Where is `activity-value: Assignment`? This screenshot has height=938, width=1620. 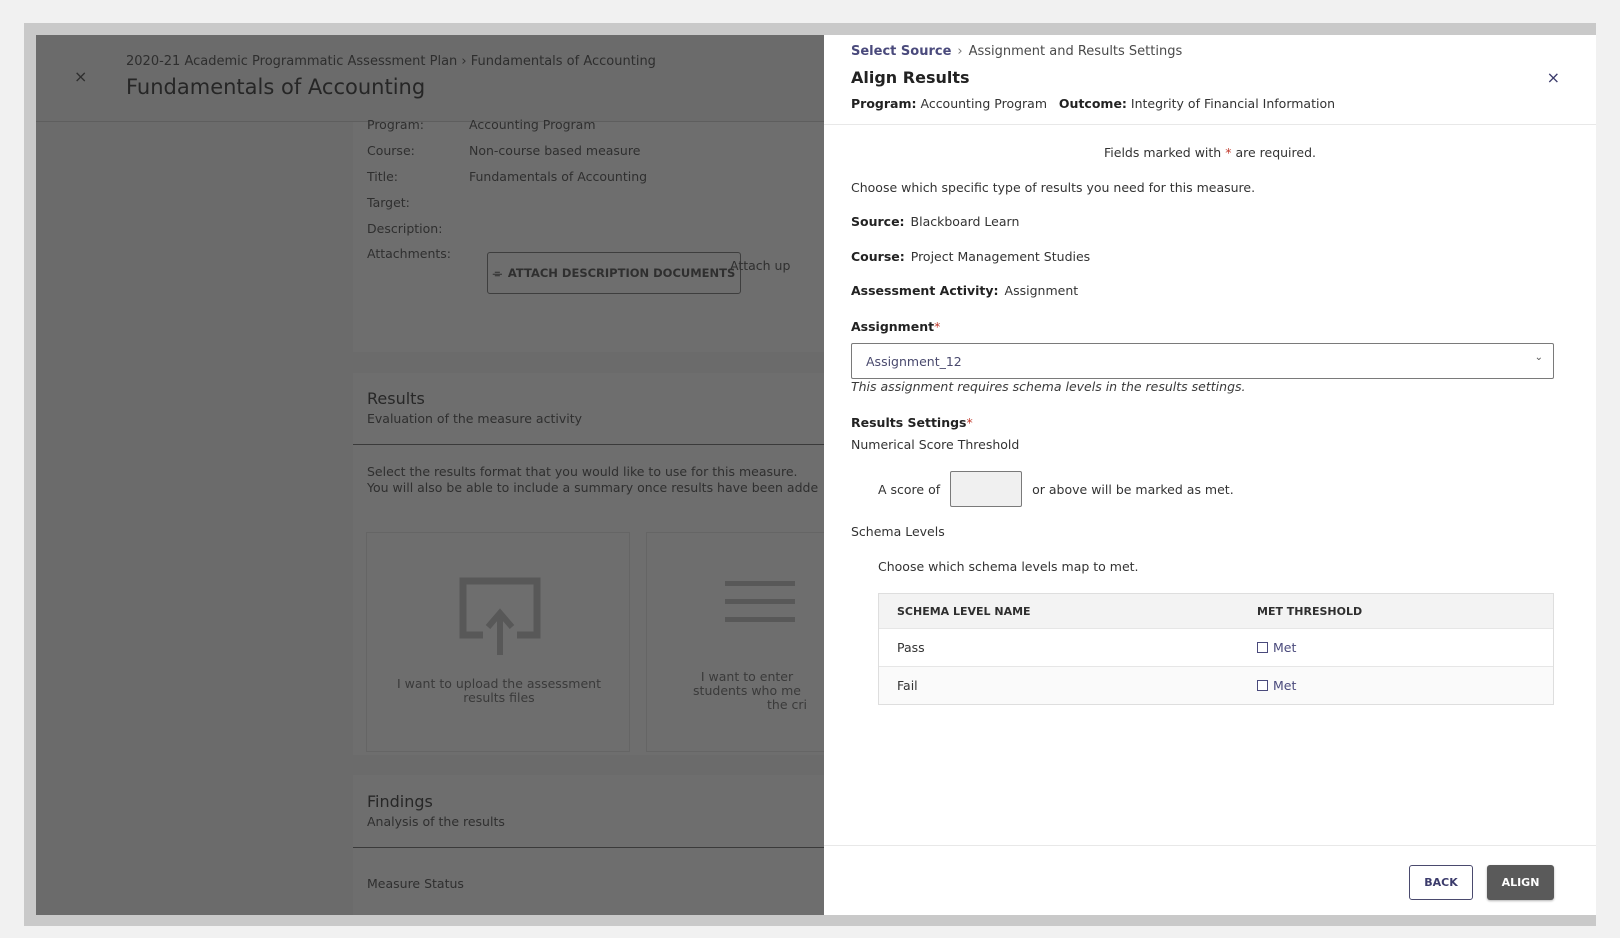 activity-value: Assignment is located at coordinates (1041, 290).